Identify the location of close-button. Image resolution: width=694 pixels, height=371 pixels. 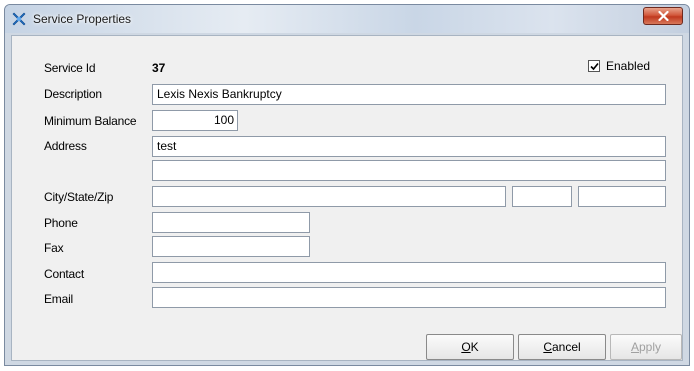
(663, 16).